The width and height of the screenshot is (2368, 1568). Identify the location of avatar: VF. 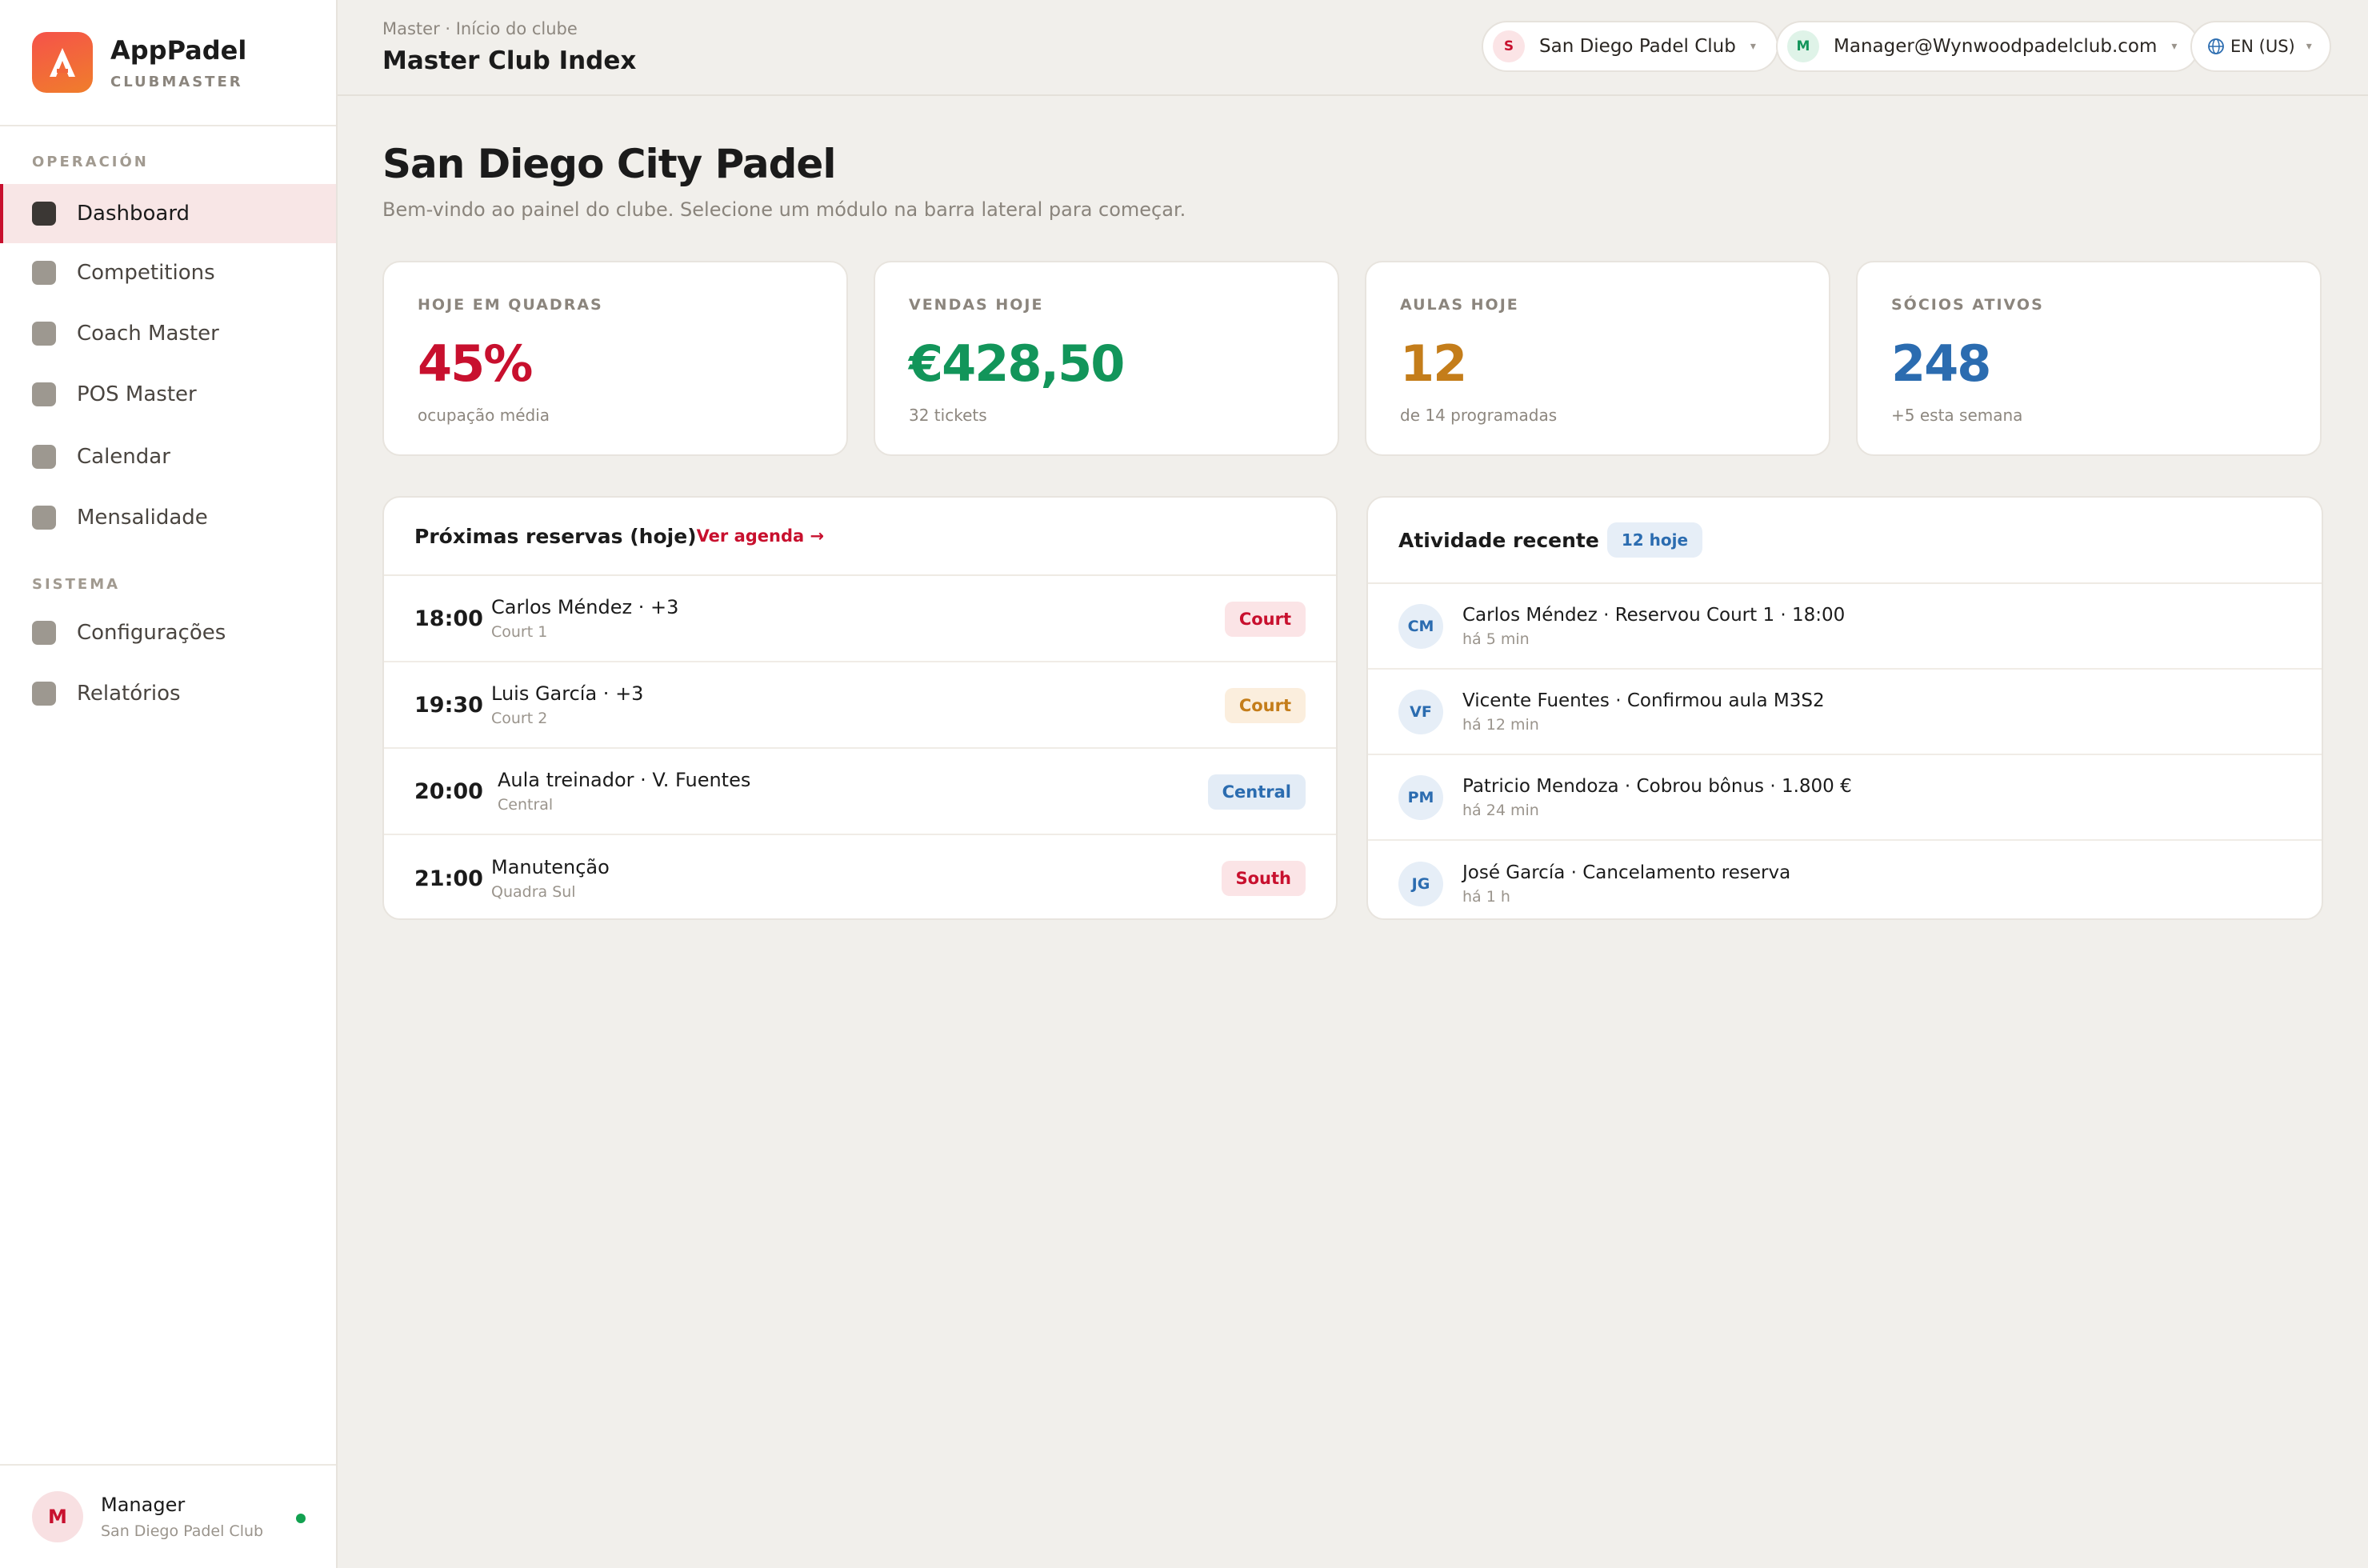
(1420, 711).